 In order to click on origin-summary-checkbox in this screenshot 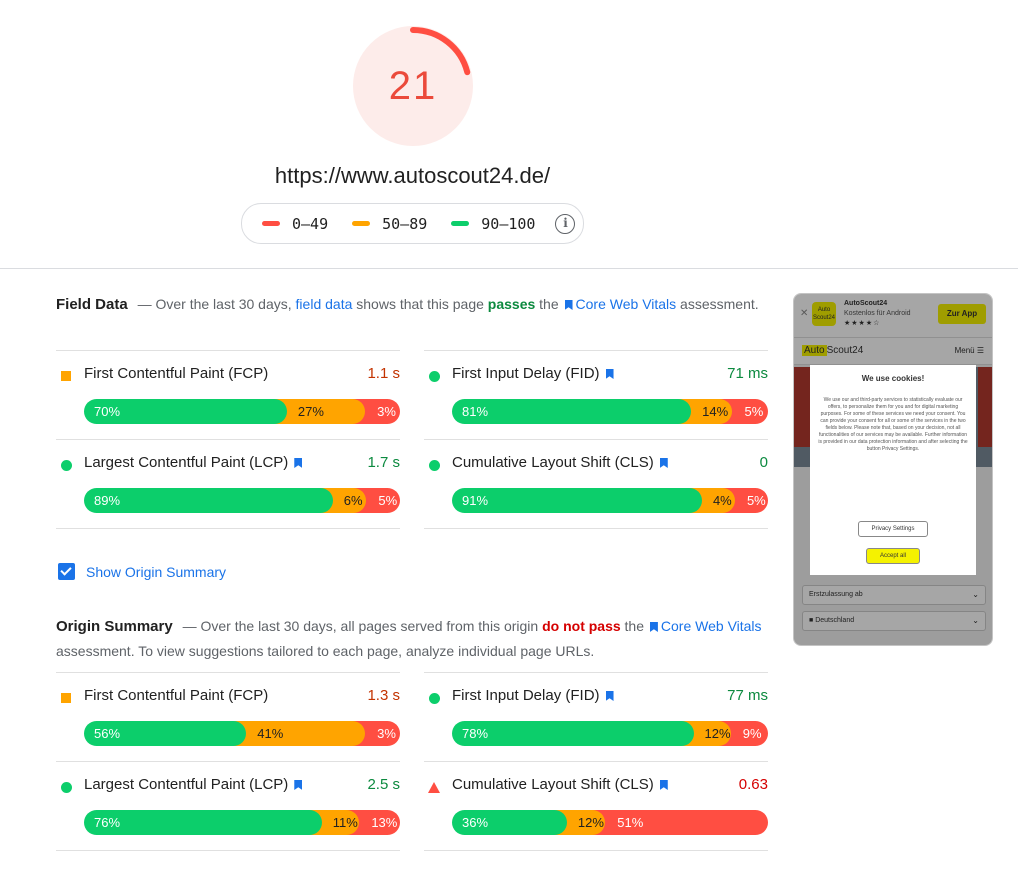, I will do `click(66, 571)`.